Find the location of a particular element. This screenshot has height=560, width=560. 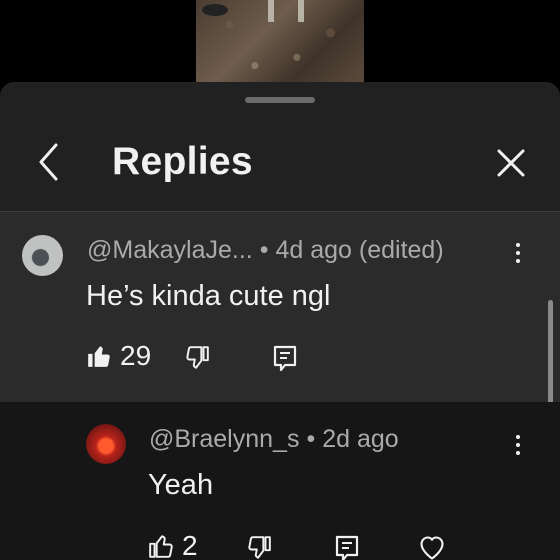

page-title: Replies is located at coordinates (182, 161).